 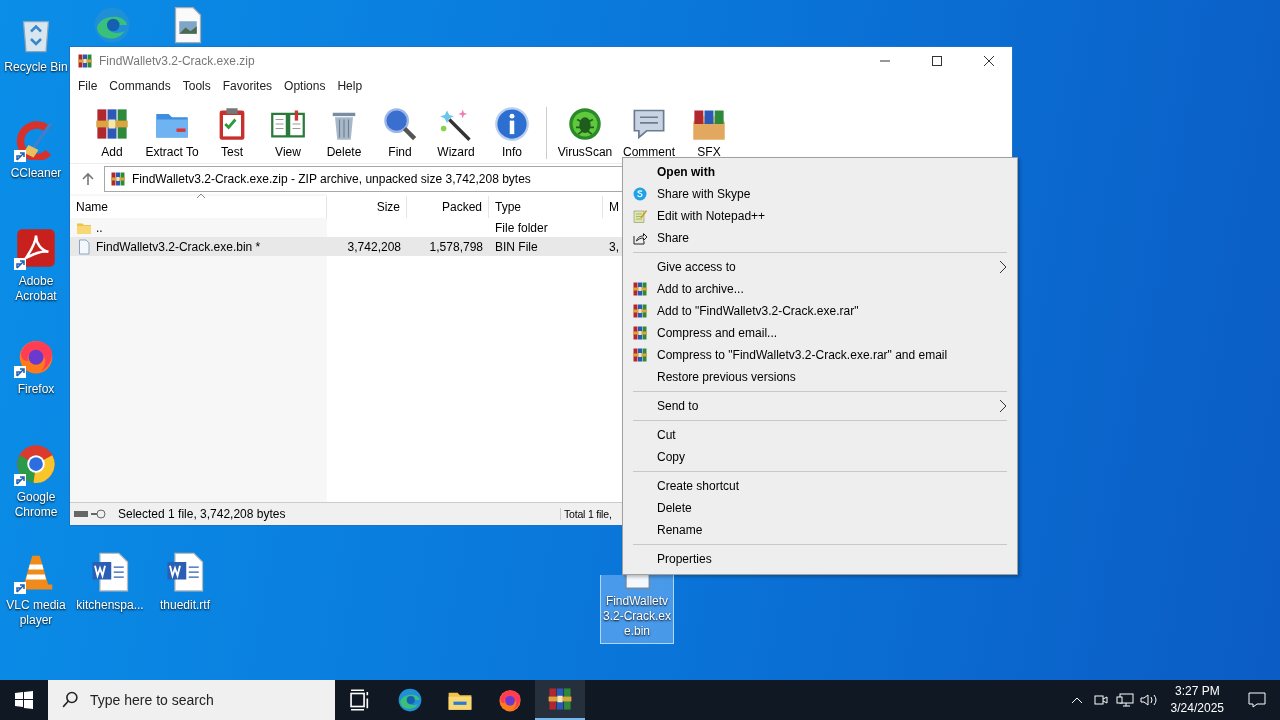 I want to click on toolbar-button: Info, so click(x=512, y=132).